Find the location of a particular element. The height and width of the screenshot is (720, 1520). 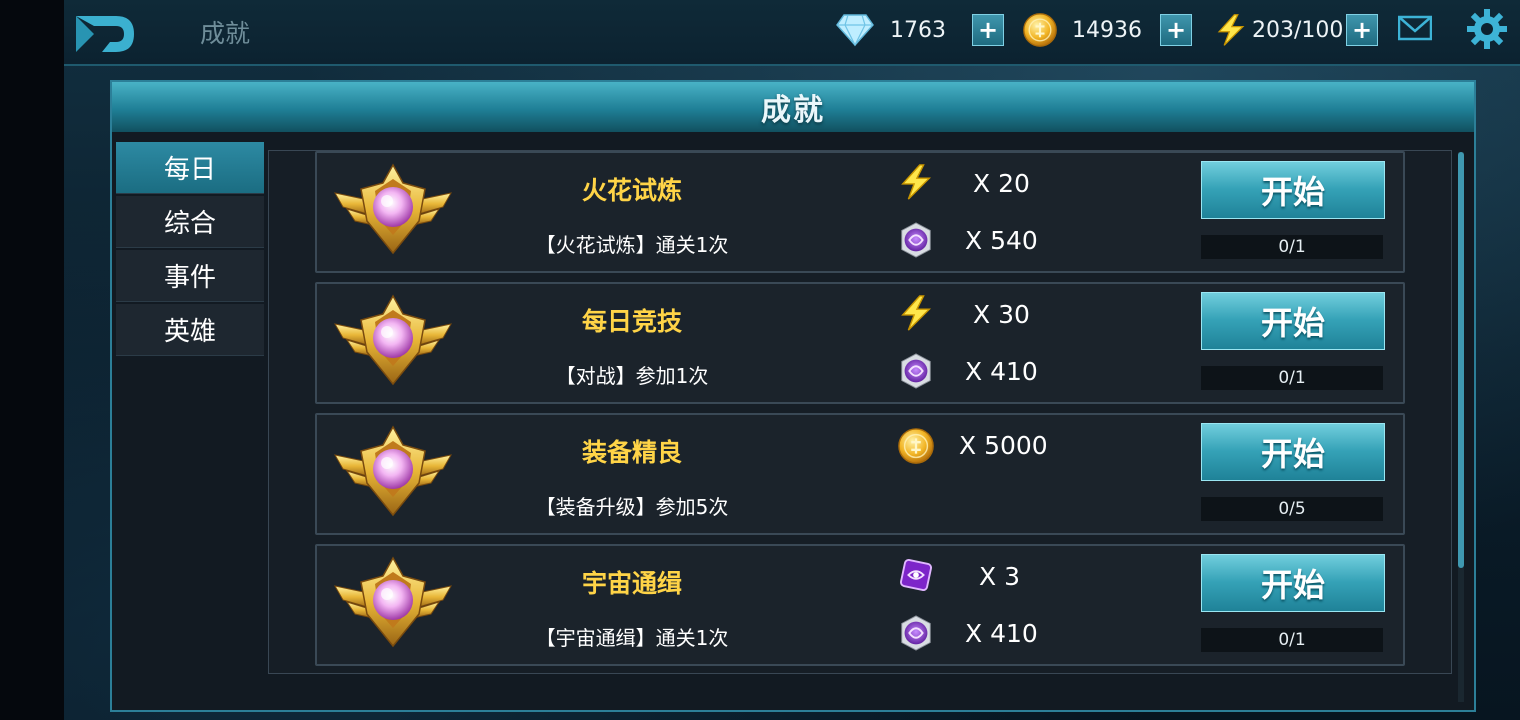

diamond-icon is located at coordinates (855, 30).